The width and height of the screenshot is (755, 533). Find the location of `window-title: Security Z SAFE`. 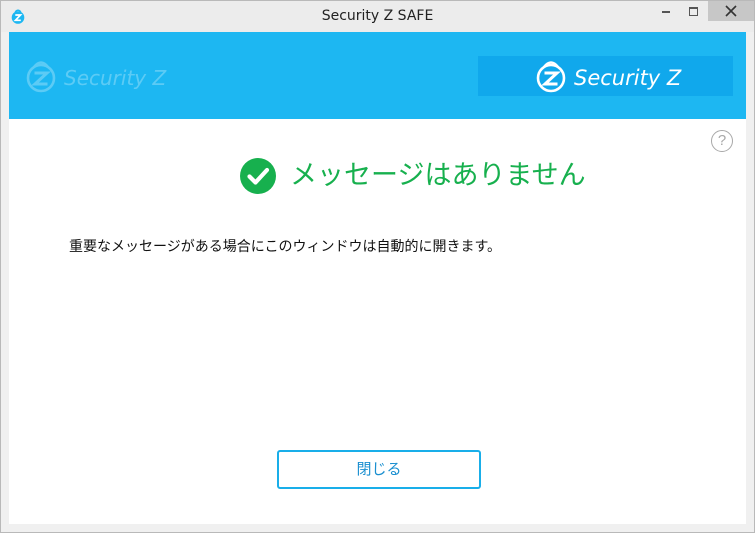

window-title: Security Z SAFE is located at coordinates (377, 16).